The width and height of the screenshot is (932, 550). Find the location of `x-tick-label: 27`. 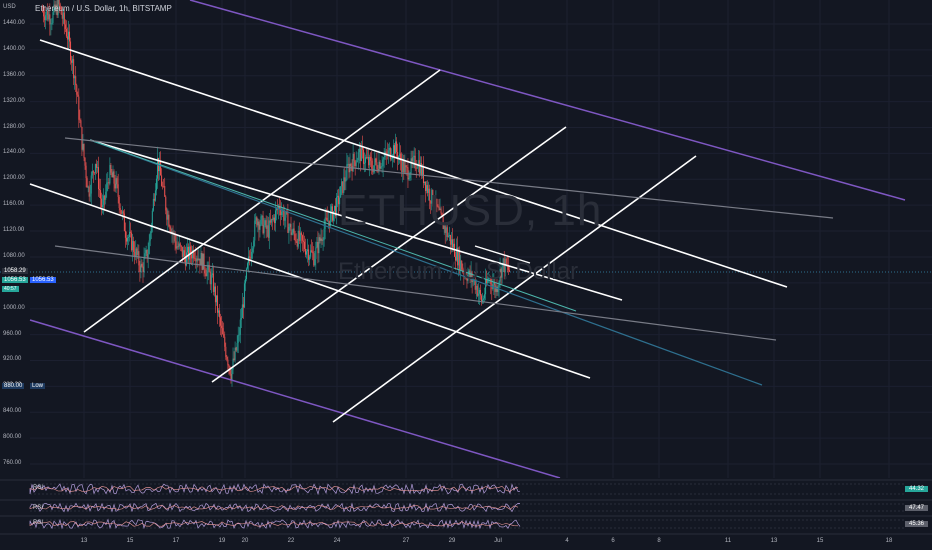

x-tick-label: 27 is located at coordinates (406, 541).